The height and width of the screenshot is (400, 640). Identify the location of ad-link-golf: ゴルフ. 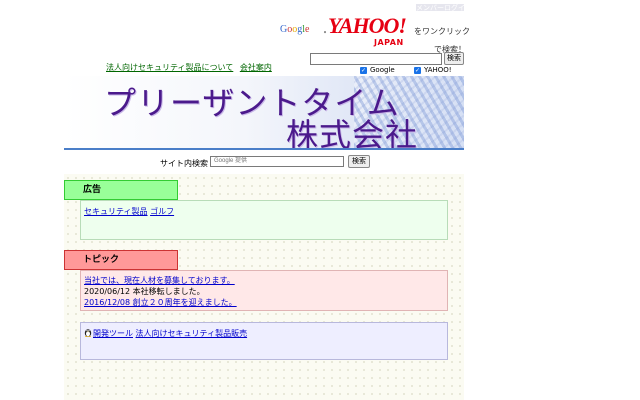
(162, 211).